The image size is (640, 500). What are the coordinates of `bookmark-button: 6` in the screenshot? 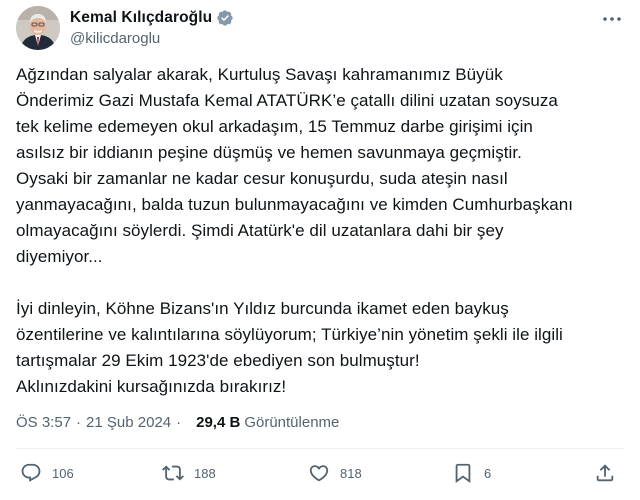 It's located at (471, 473).